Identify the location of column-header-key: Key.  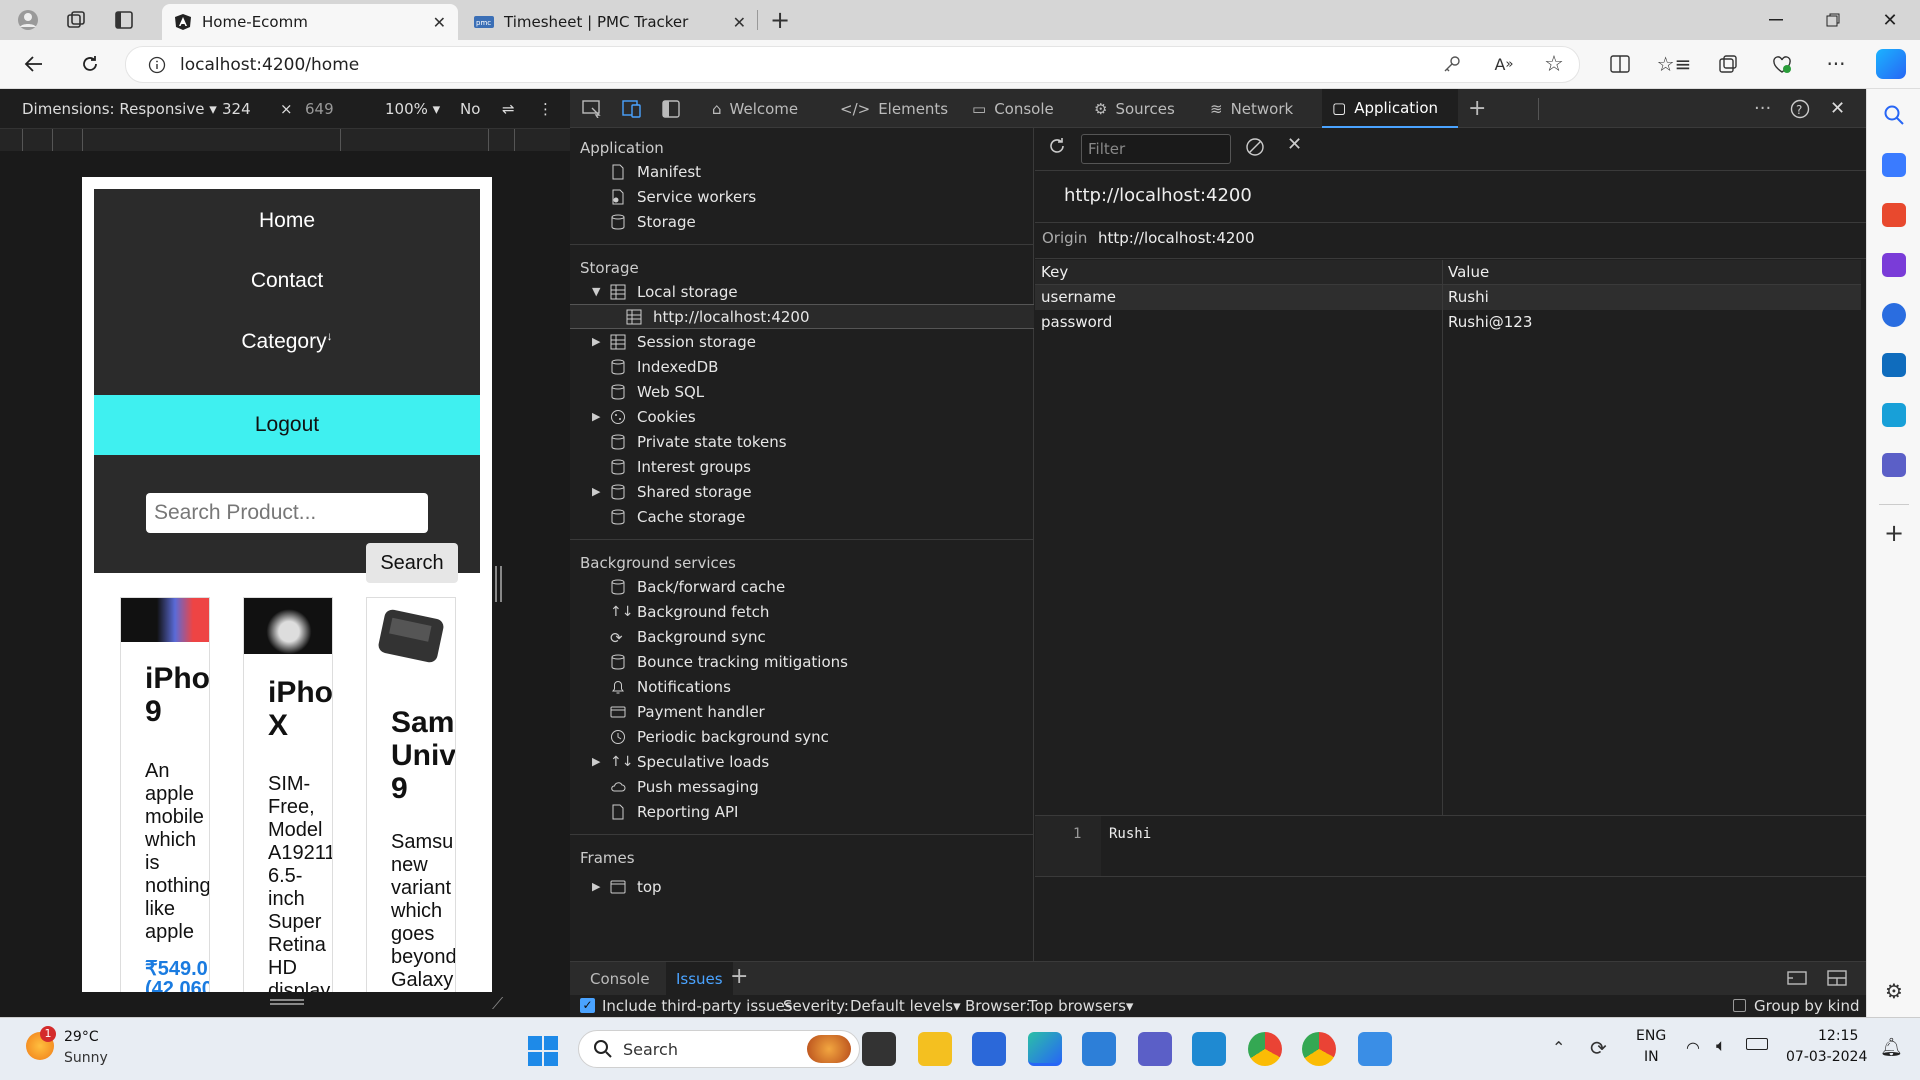
(1054, 272).